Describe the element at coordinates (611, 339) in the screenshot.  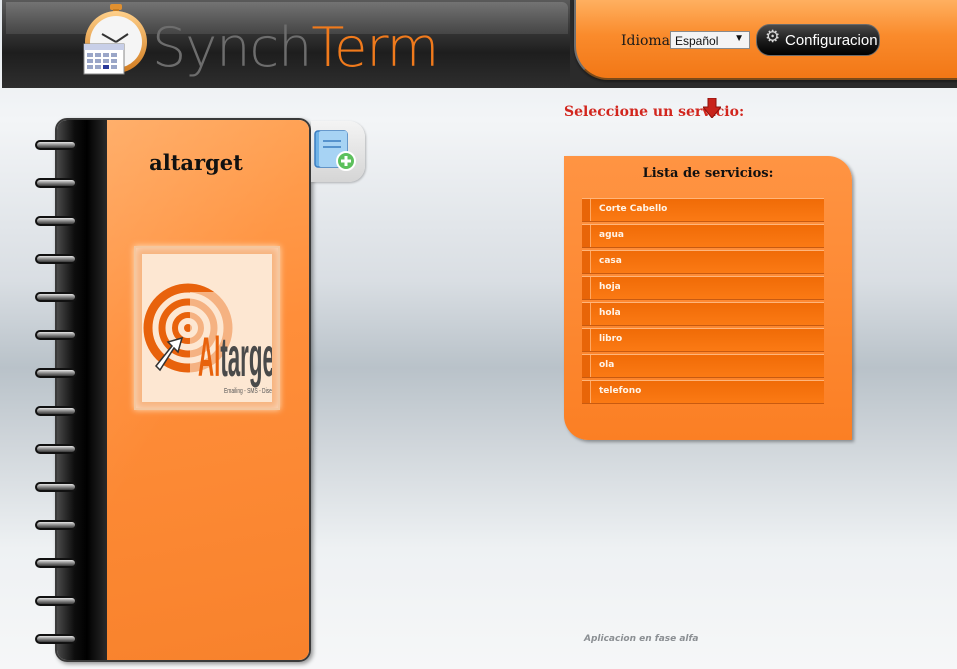
I see `service-item-label: libro` at that location.